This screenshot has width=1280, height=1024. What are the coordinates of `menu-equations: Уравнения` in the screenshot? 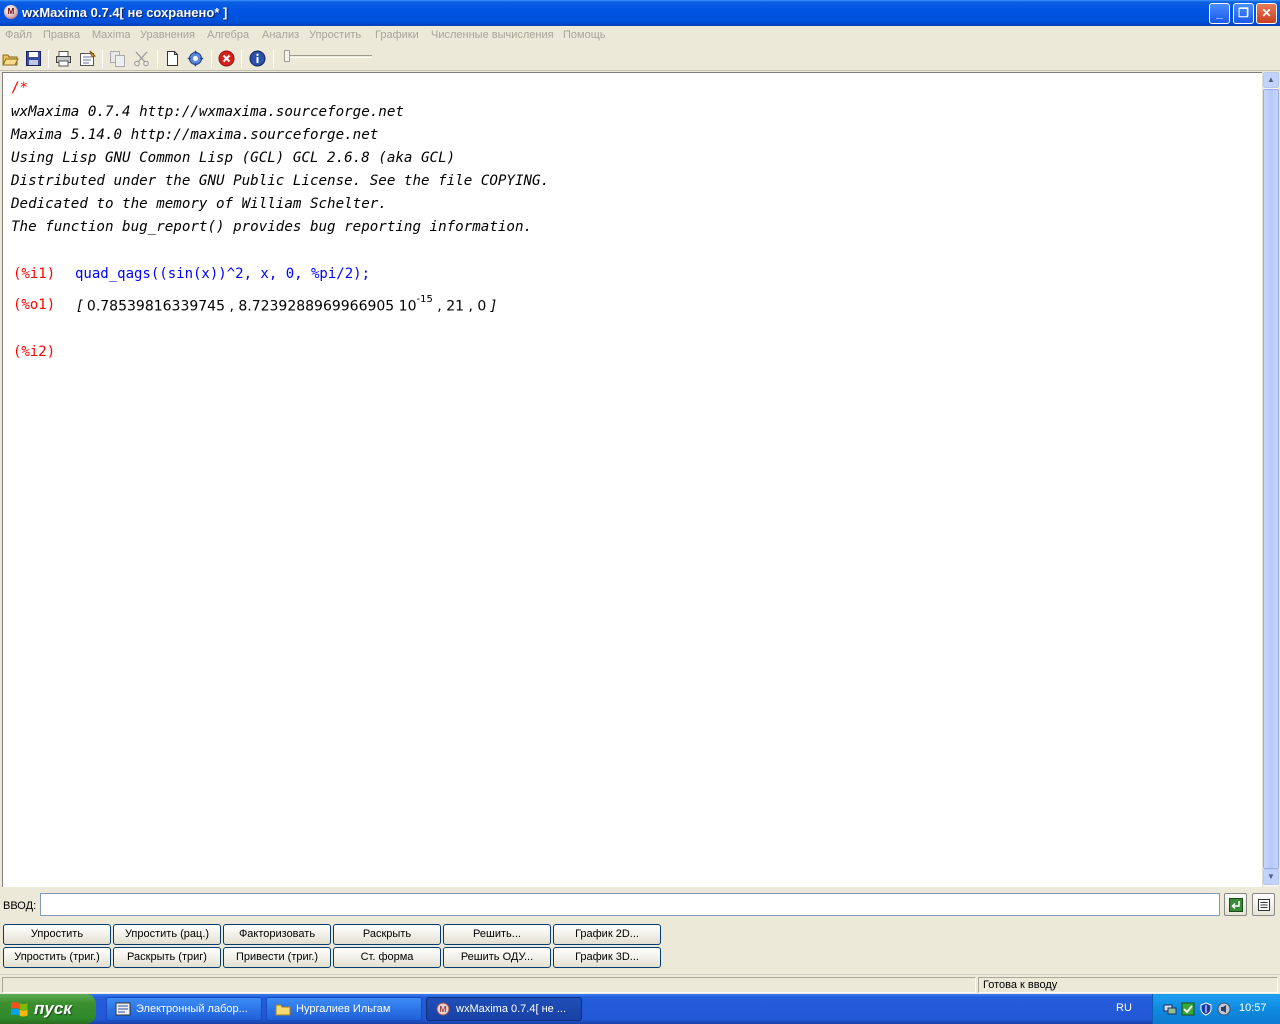 It's located at (167, 35).